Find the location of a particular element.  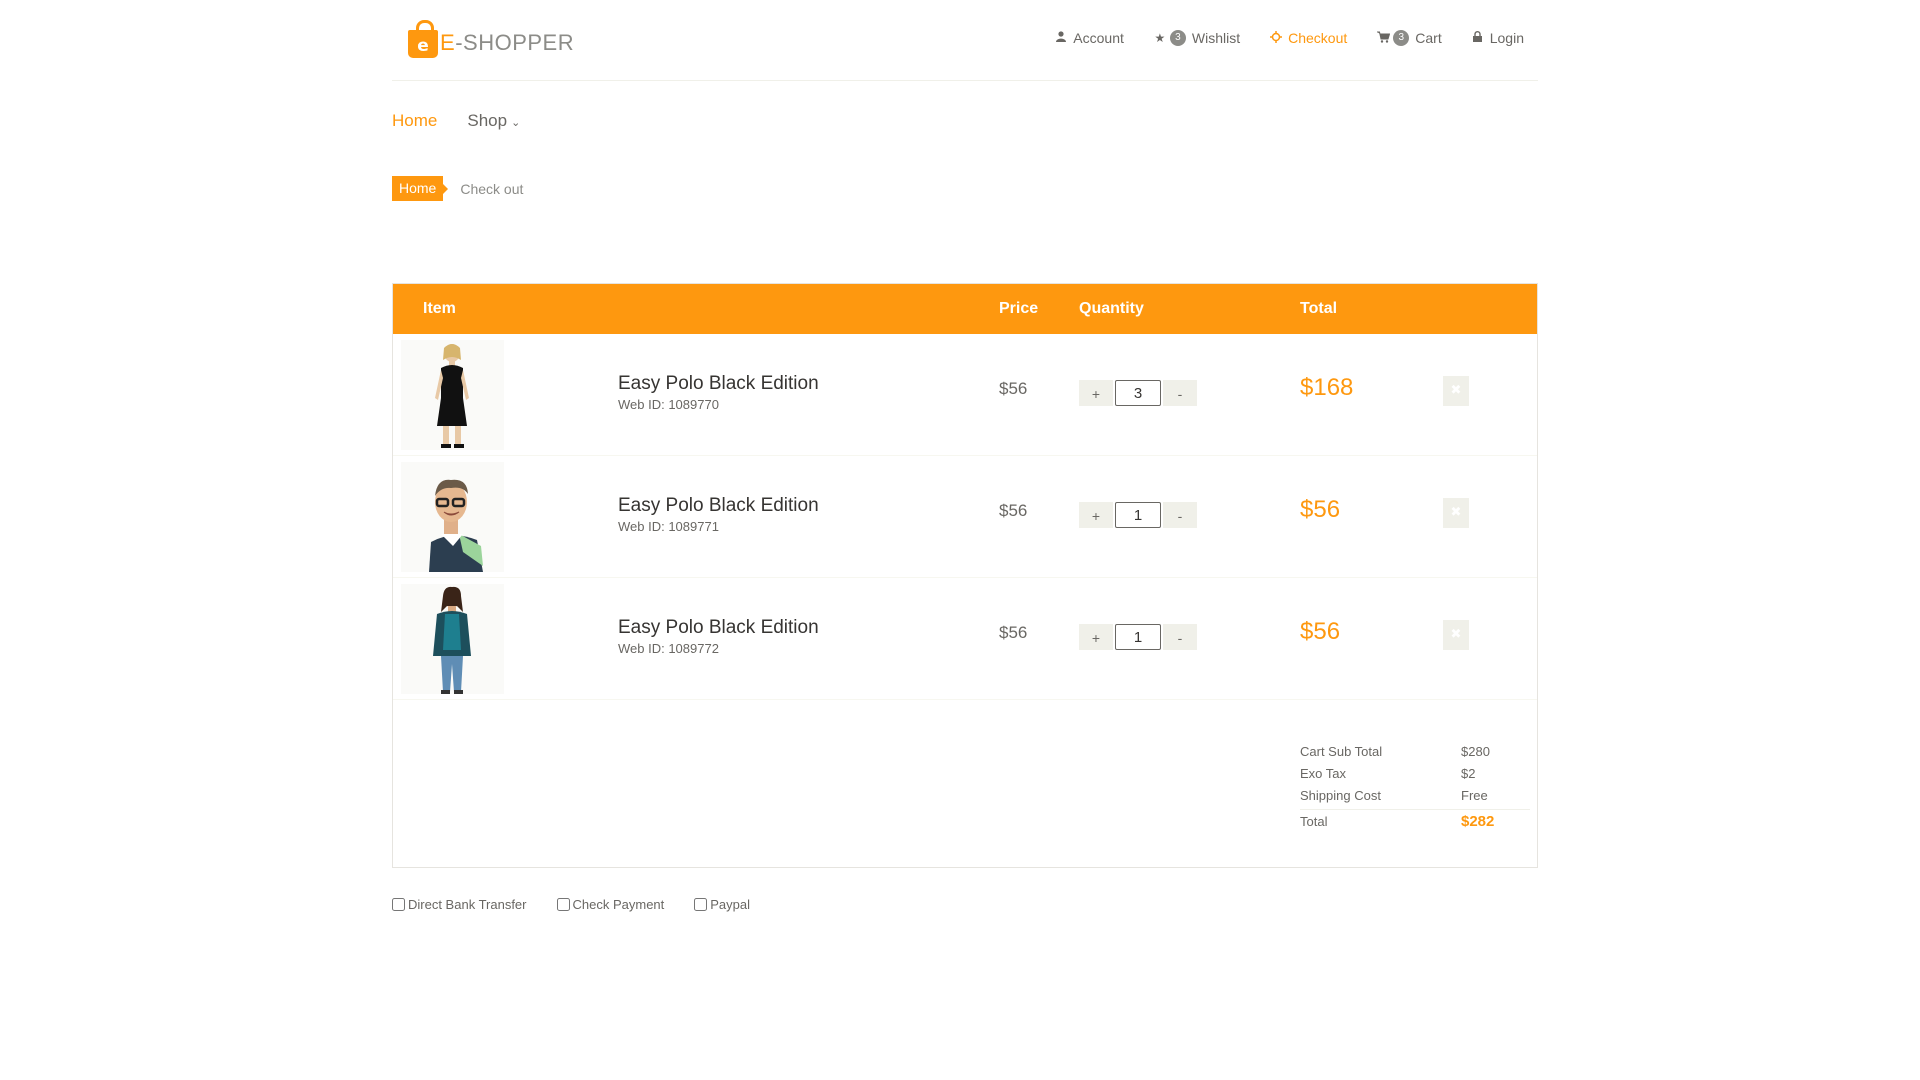

product-web-id: Web ID: 1089772 is located at coordinates (668, 648).